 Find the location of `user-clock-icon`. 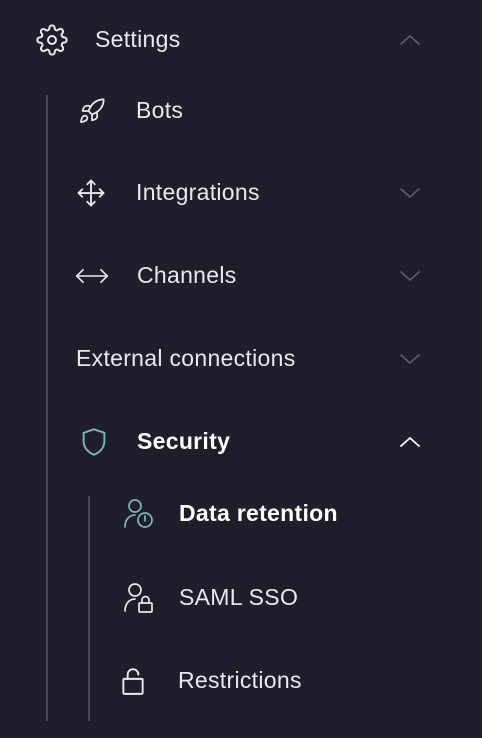

user-clock-icon is located at coordinates (139, 514).